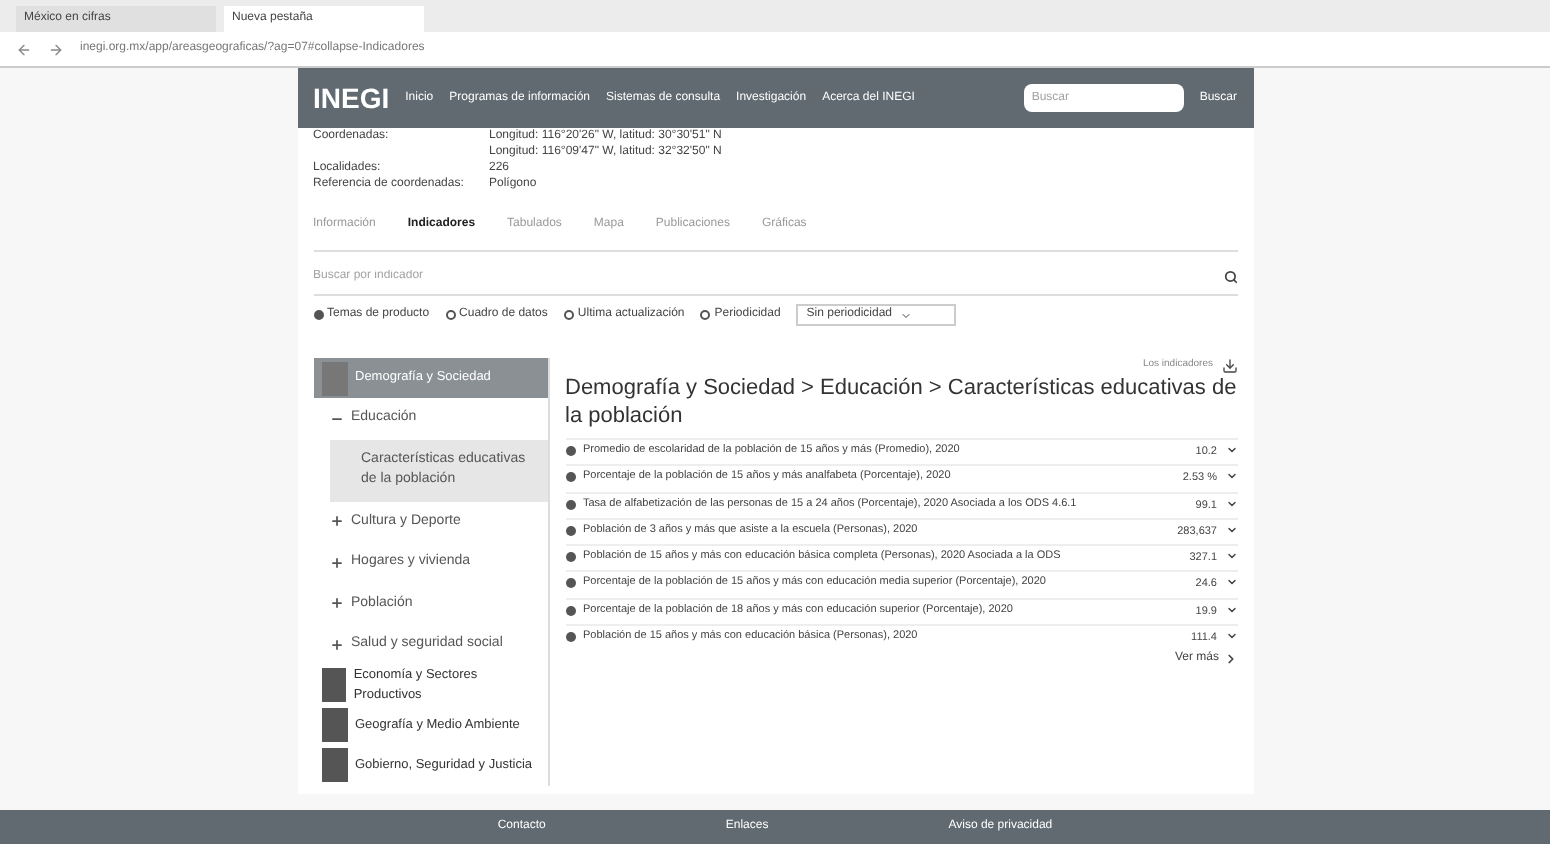  I want to click on download-icon, so click(1229, 366).